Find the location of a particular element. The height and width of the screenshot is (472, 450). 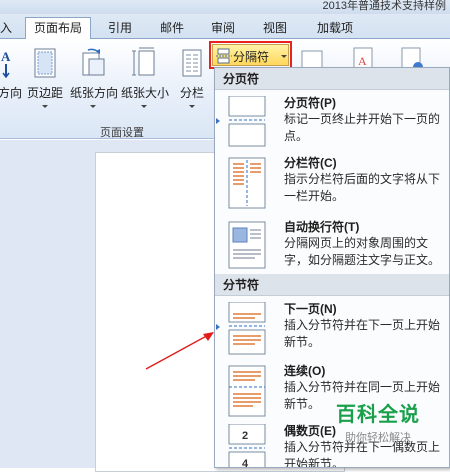

menu-item-next-page: 下一页(N) 插入分节符并在下一页上开始新节。 is located at coordinates (332, 328).